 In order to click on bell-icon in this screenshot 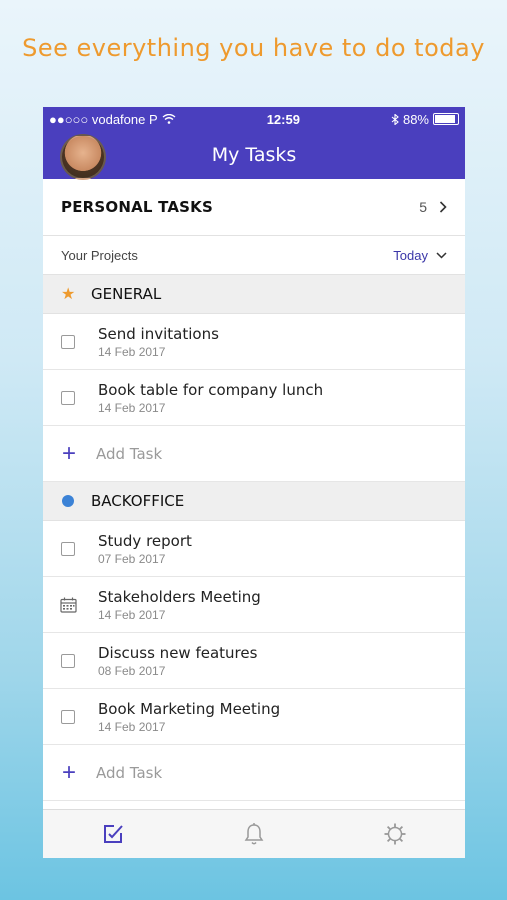, I will do `click(254, 834)`.